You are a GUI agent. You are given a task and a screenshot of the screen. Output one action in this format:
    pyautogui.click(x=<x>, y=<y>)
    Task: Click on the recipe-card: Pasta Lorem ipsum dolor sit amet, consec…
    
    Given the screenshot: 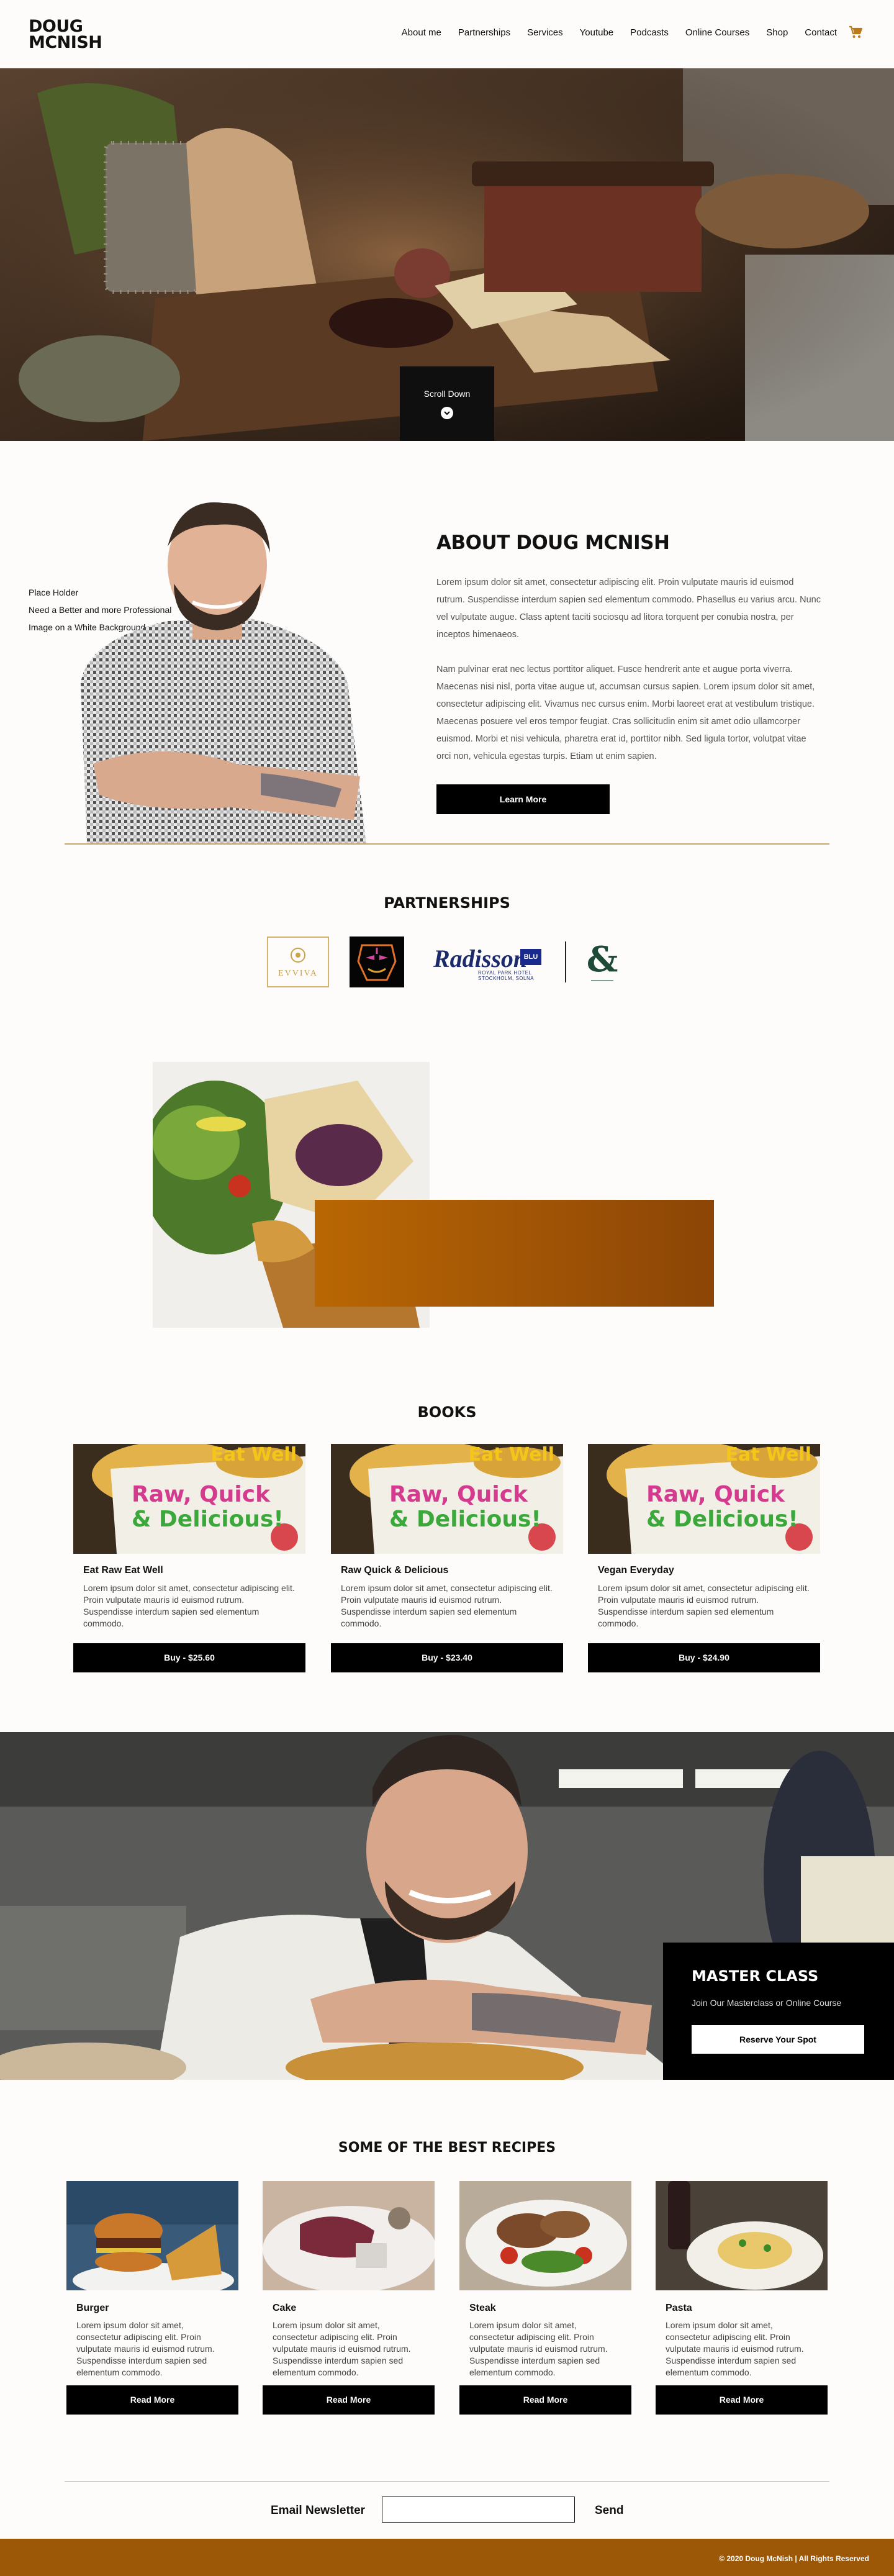 What is the action you would take?
    pyautogui.click(x=742, y=2298)
    